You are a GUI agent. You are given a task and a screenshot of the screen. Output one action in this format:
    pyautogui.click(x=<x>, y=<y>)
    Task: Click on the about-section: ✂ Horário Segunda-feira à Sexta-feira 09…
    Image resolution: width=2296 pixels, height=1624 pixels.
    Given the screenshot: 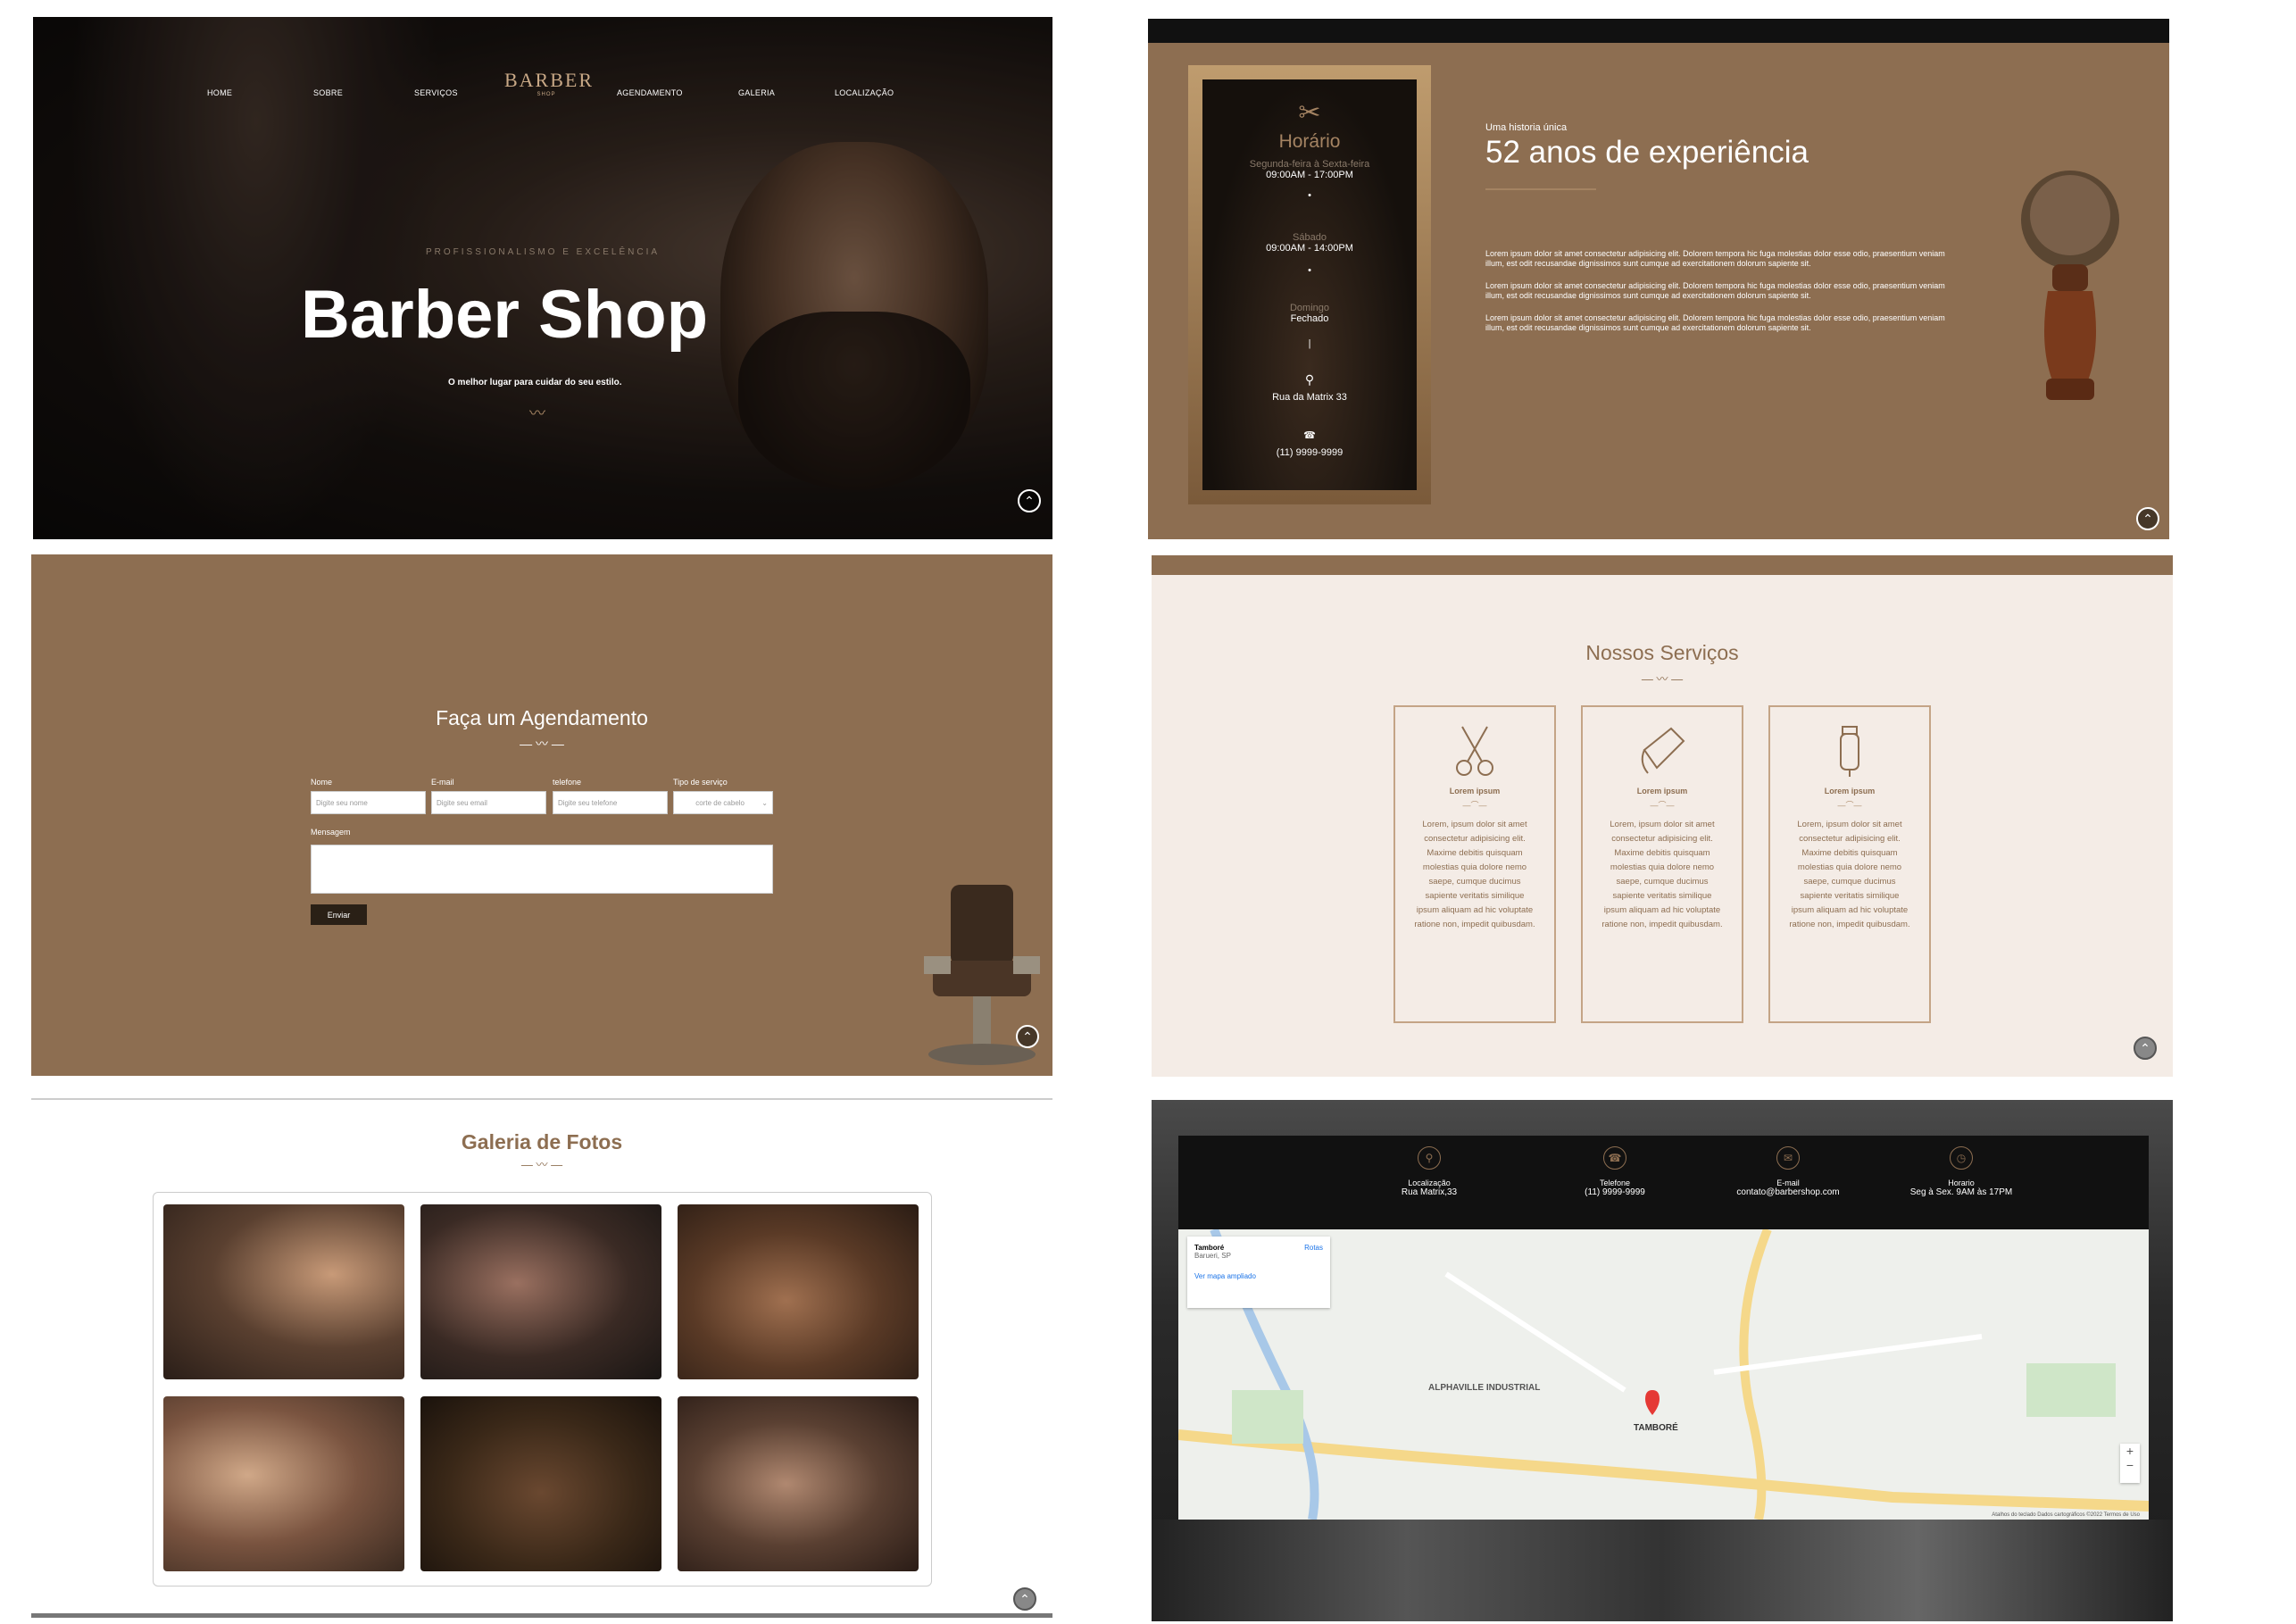 What is the action you would take?
    pyautogui.click(x=1658, y=279)
    